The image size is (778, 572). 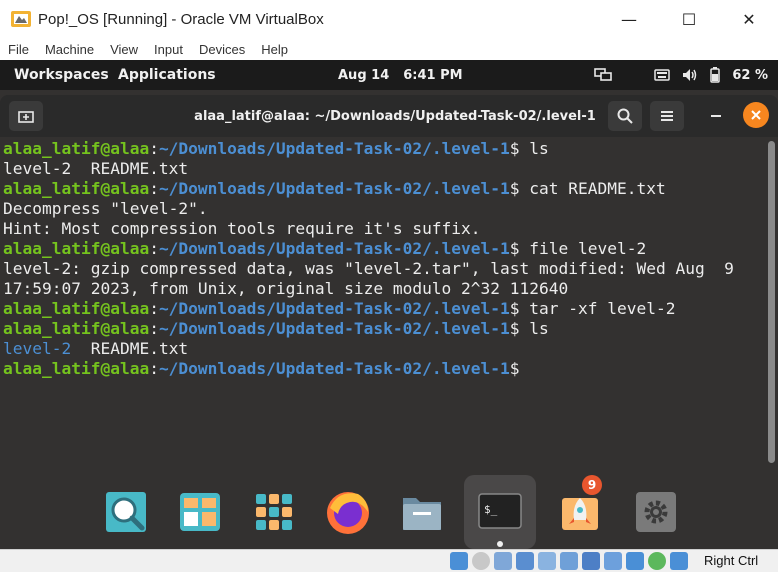 What do you see at coordinates (459, 561) in the screenshot?
I see `hard-disk-icon` at bounding box center [459, 561].